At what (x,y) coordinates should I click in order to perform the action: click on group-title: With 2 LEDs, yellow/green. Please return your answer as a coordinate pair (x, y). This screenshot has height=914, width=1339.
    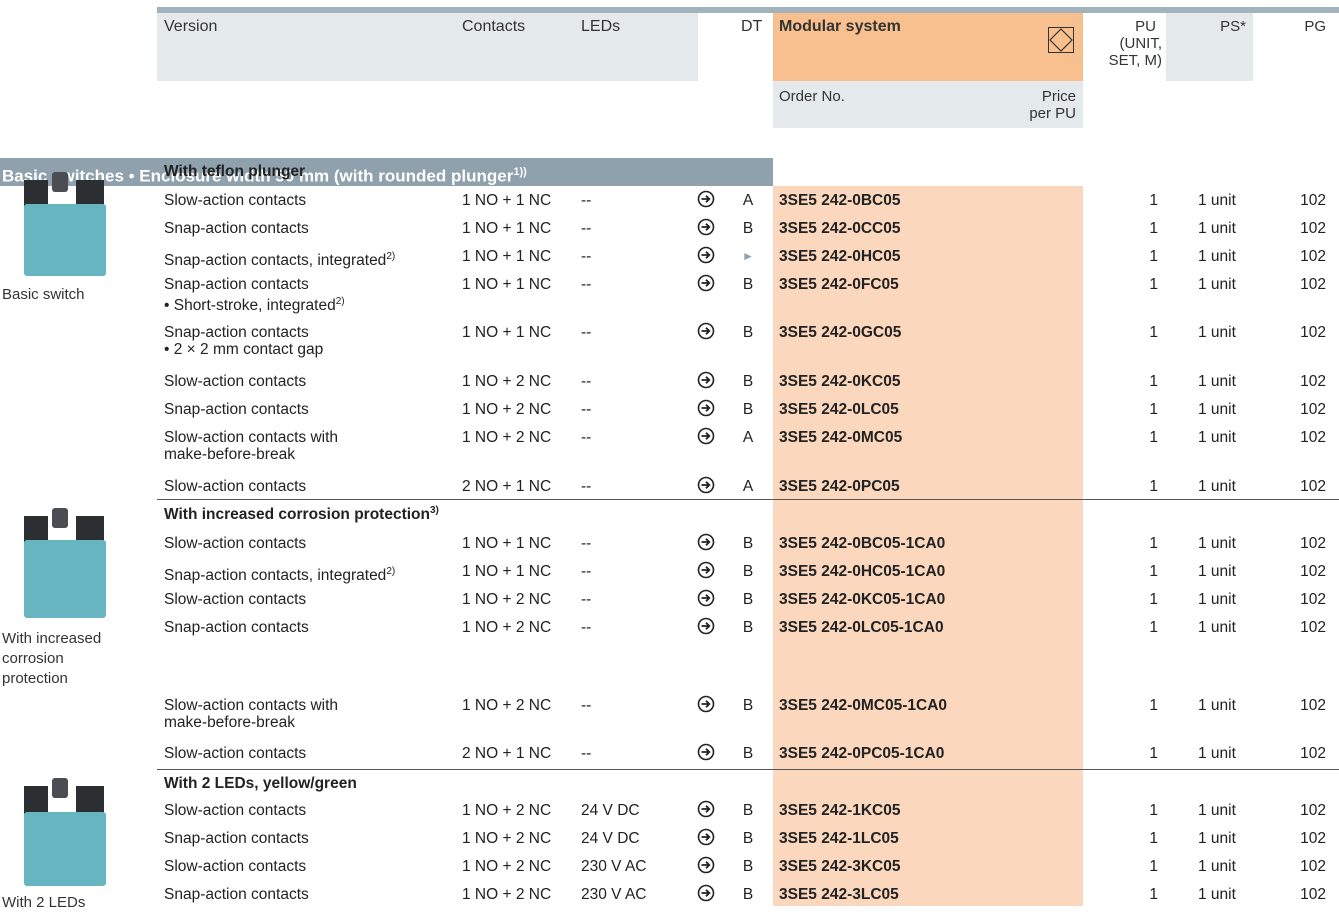
    Looking at the image, I should click on (260, 784).